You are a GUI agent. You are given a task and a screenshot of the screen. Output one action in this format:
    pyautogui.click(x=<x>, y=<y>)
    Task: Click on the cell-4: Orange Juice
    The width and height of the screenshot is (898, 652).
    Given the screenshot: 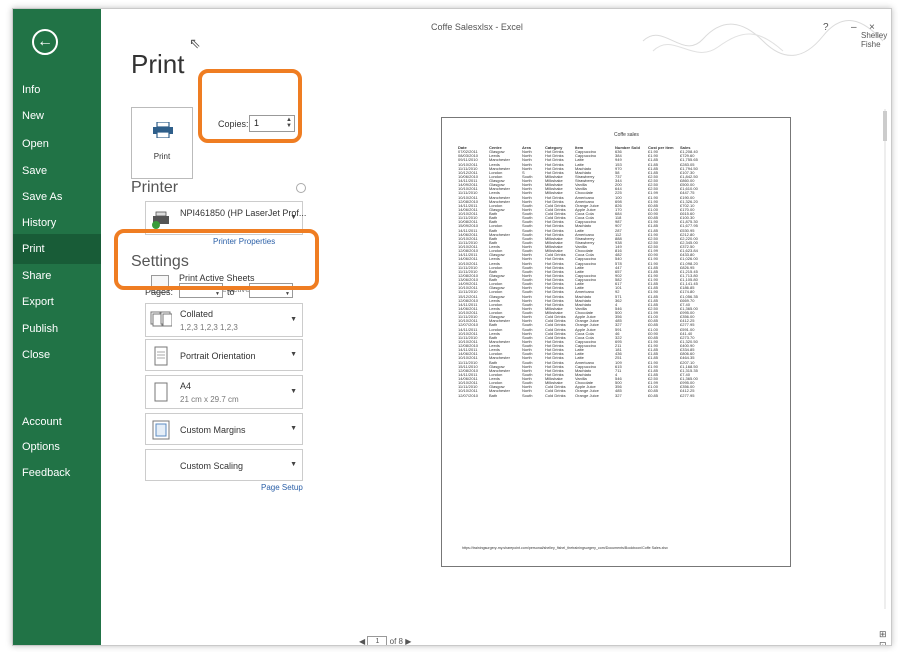 What is the action you would take?
    pyautogui.click(x=587, y=395)
    